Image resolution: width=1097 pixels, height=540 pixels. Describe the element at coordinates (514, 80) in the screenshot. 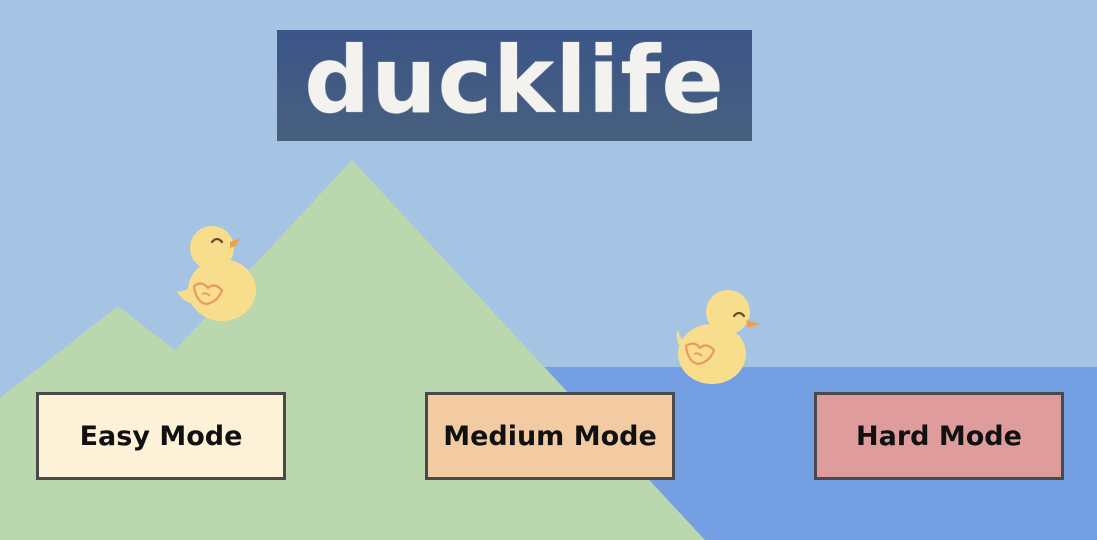

I see `logo-text: ducklife` at that location.